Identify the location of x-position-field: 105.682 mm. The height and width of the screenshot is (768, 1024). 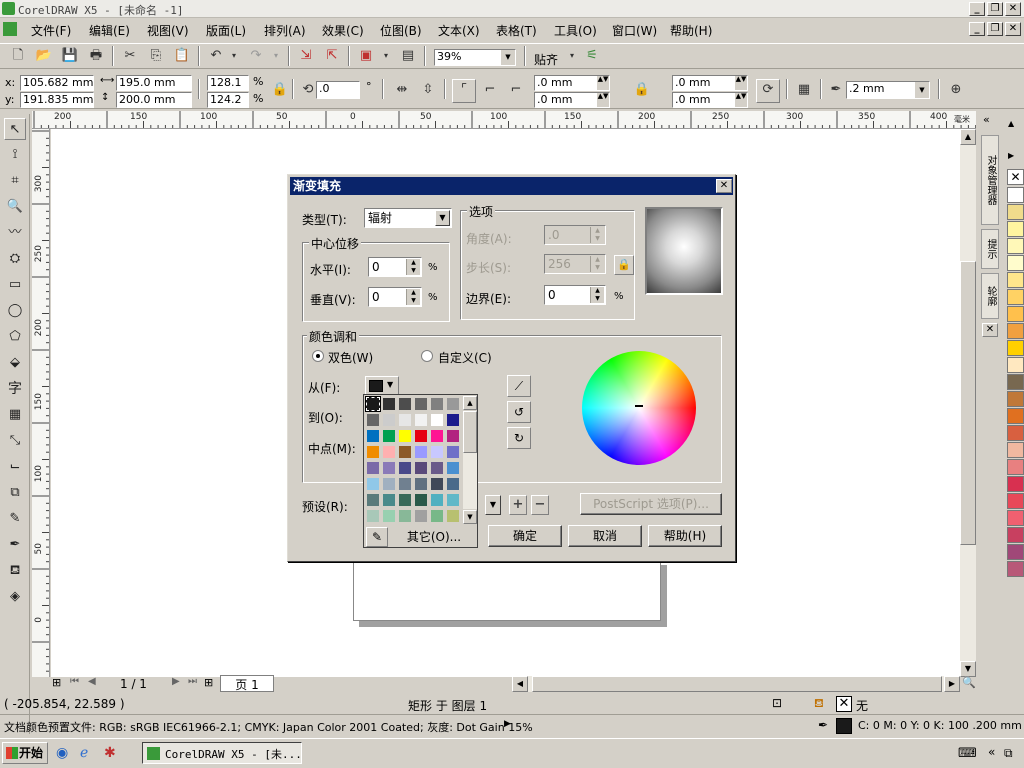
(57, 83).